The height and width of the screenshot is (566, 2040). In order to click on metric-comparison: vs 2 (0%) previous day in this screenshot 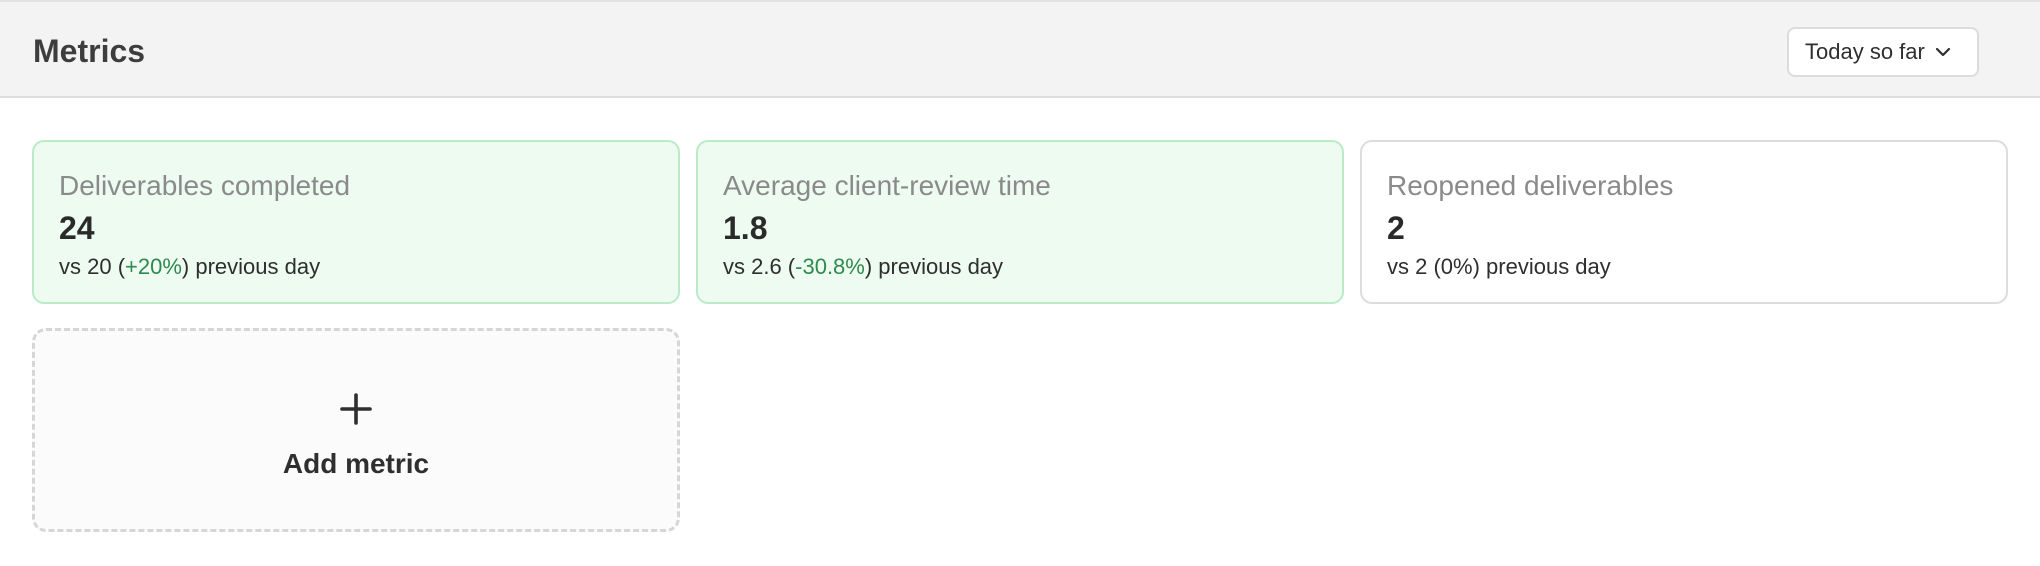, I will do `click(1499, 267)`.